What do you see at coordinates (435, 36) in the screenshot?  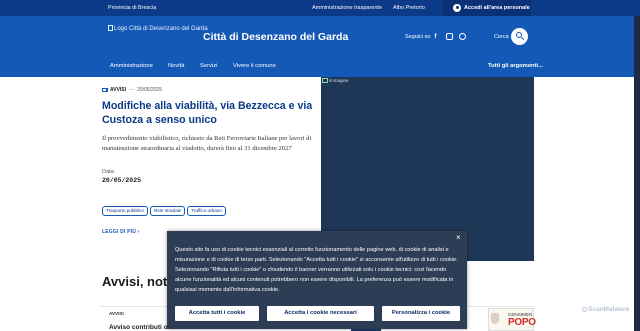 I see `facebook-icon: f` at bounding box center [435, 36].